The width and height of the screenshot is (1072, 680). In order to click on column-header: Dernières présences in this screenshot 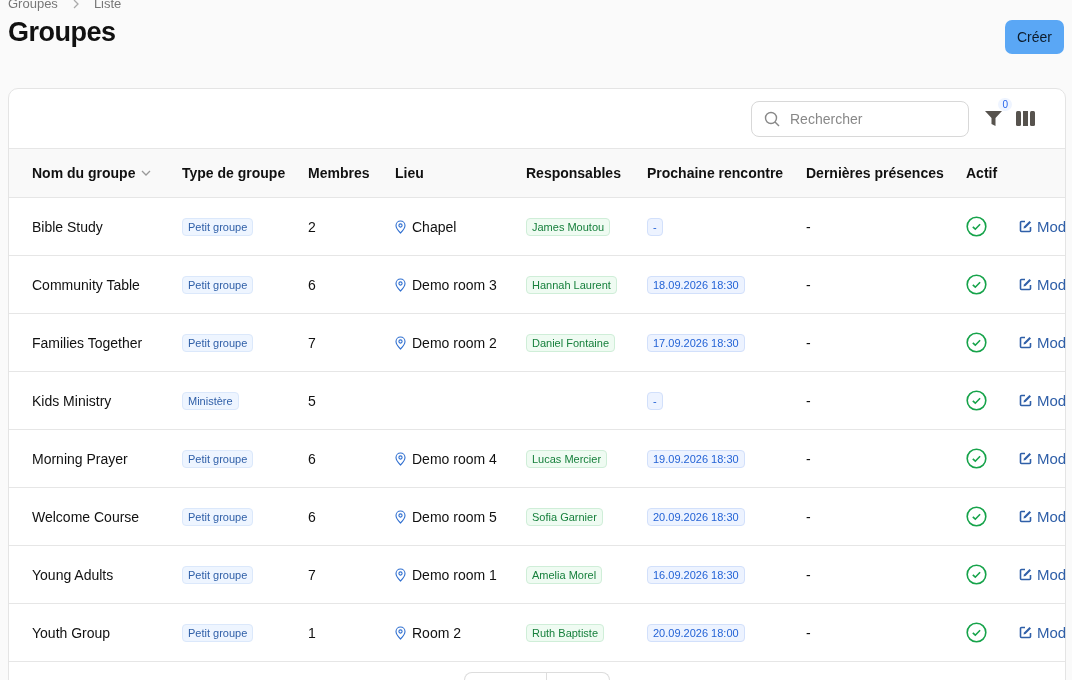, I will do `click(875, 173)`.